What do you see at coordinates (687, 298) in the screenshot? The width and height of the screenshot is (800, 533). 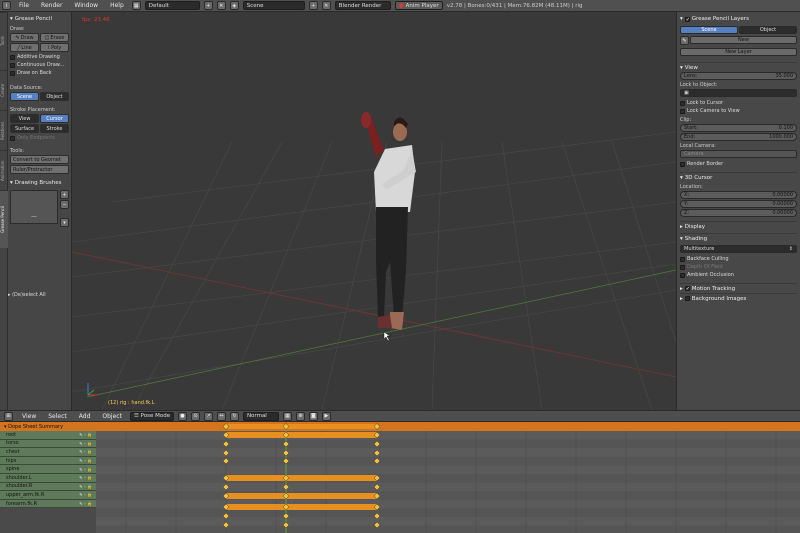 I see `background-images-checkbox` at bounding box center [687, 298].